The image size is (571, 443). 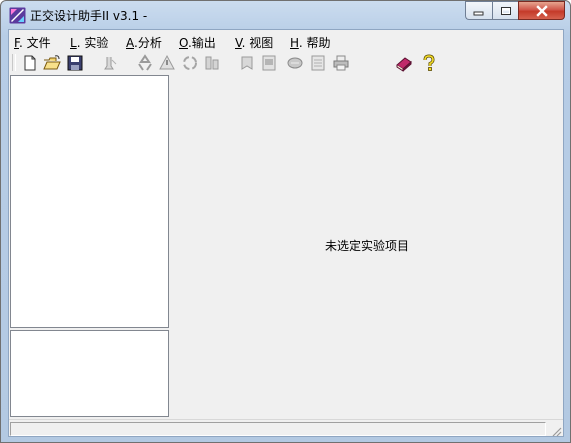 I want to click on no-selection-message: 未选定实验项目, so click(x=367, y=246).